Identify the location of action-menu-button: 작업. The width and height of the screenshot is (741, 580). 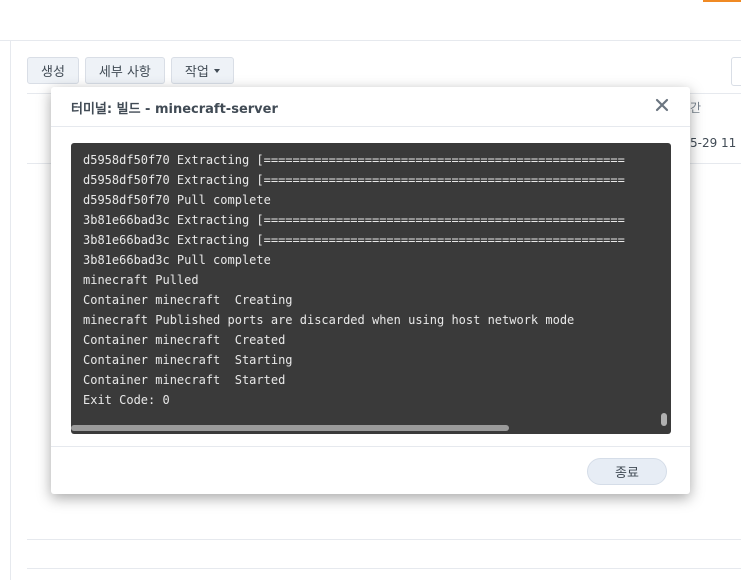
(202, 70).